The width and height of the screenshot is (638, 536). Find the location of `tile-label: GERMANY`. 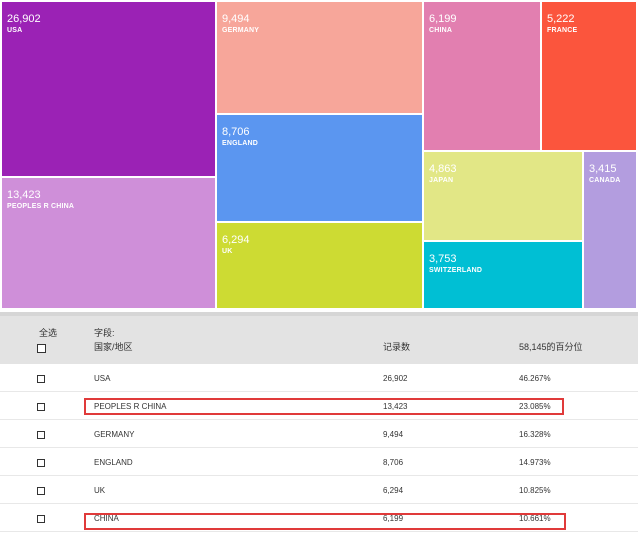

tile-label: GERMANY is located at coordinates (241, 30).